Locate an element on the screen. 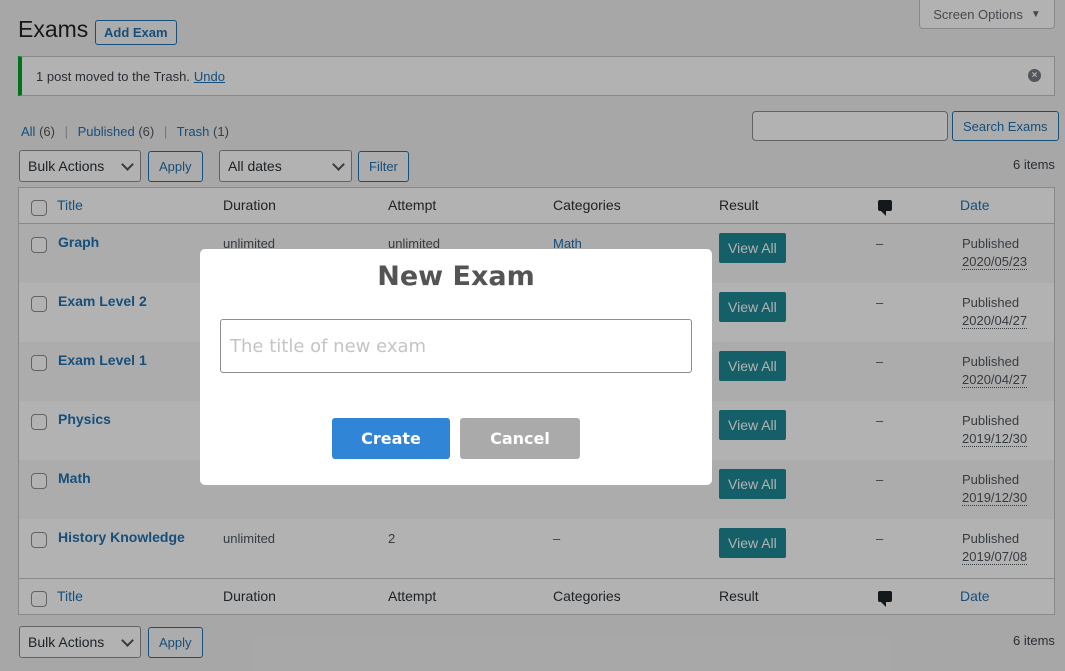 The height and width of the screenshot is (671, 1065). exam-title-input is located at coordinates (456, 346).